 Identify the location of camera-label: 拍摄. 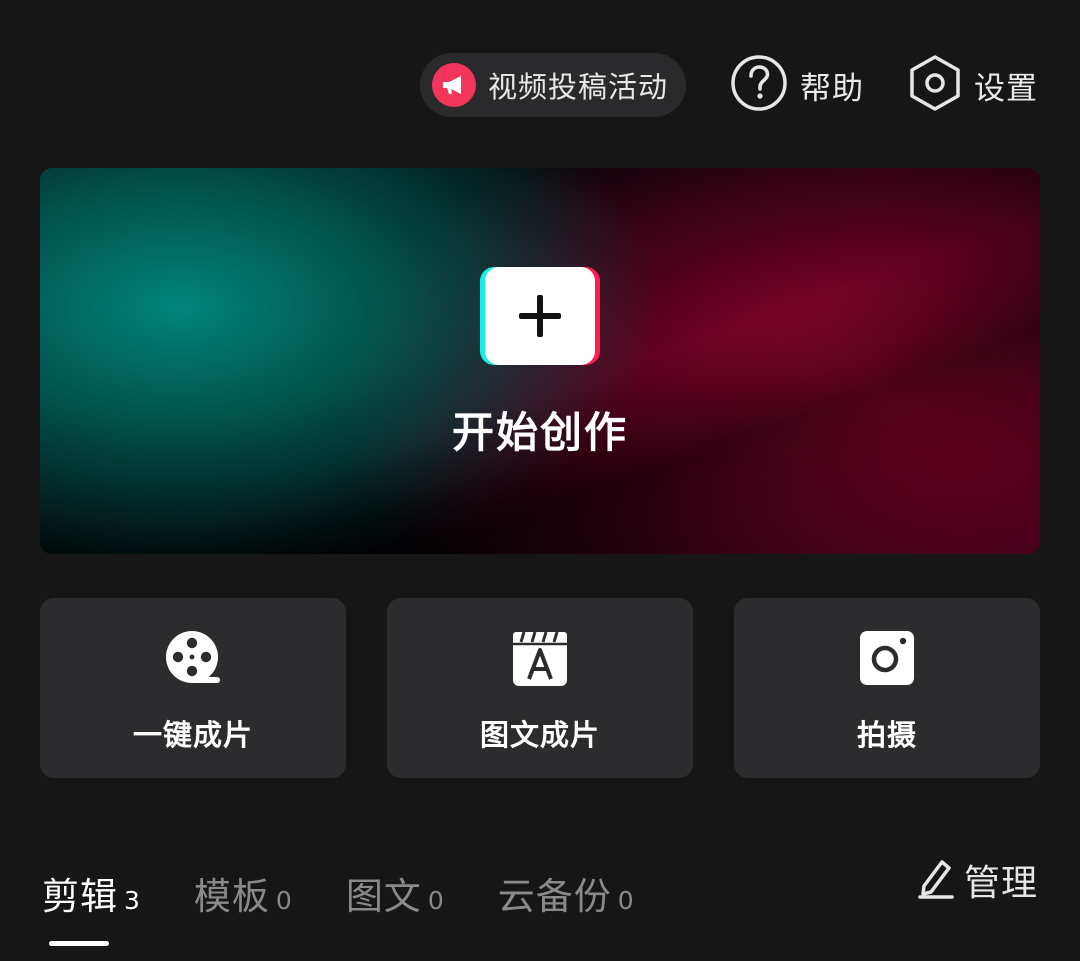
(886, 735).